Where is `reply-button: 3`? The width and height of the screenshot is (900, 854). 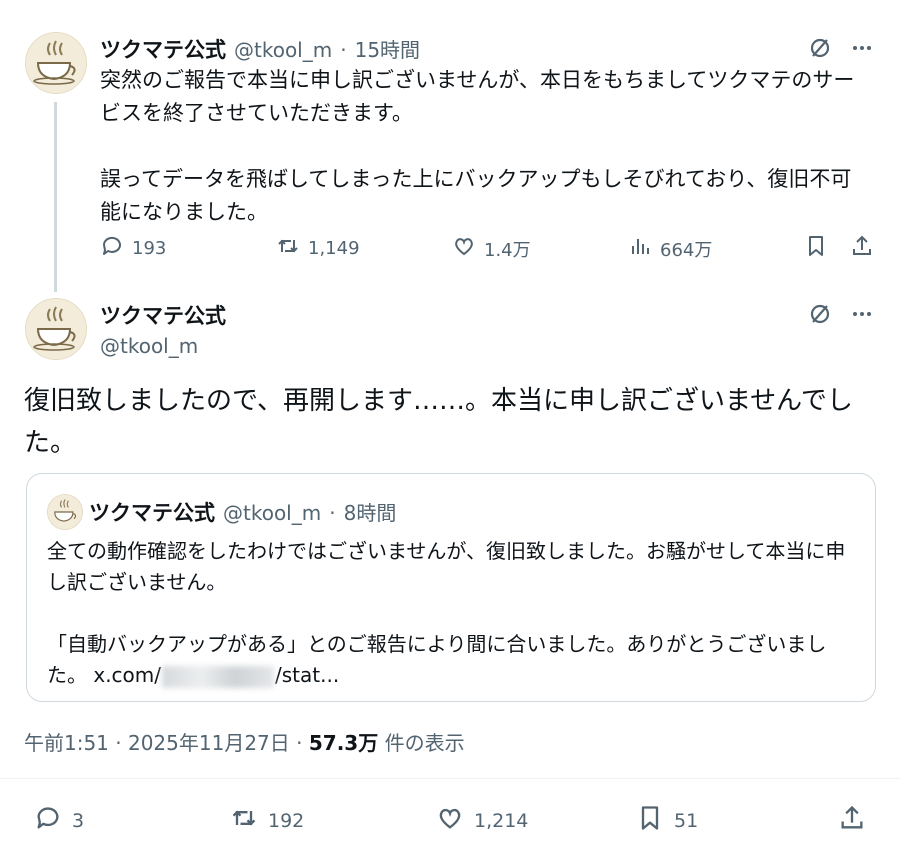
reply-button: 3 is located at coordinates (59, 820).